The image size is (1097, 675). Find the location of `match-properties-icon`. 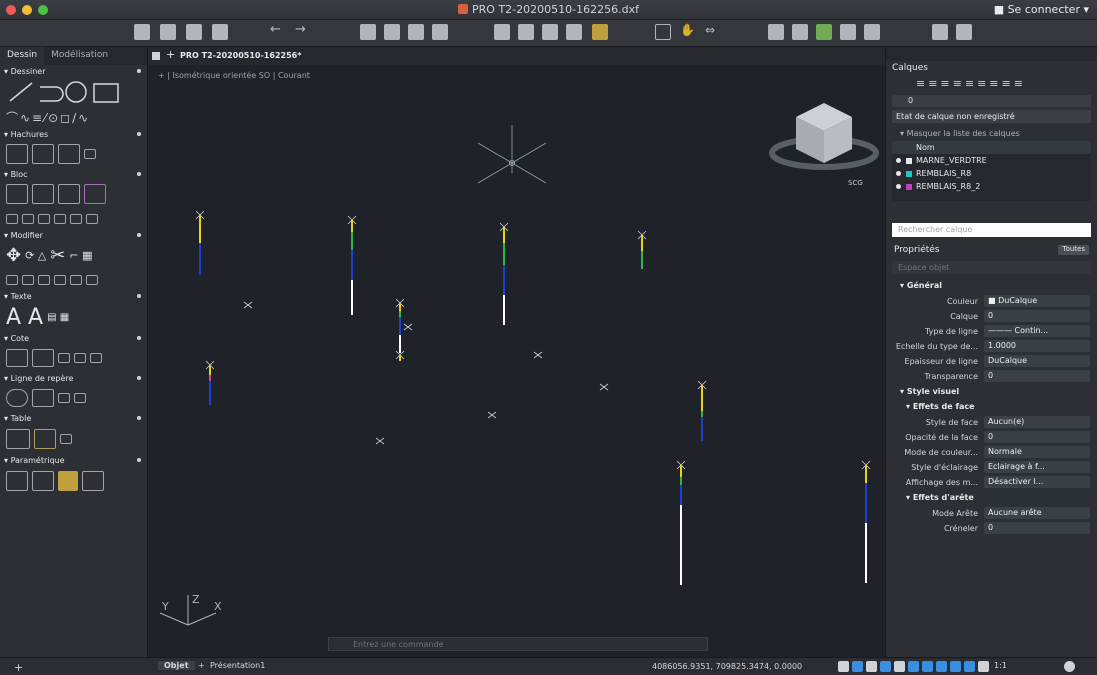

match-properties-icon is located at coordinates (526, 32).